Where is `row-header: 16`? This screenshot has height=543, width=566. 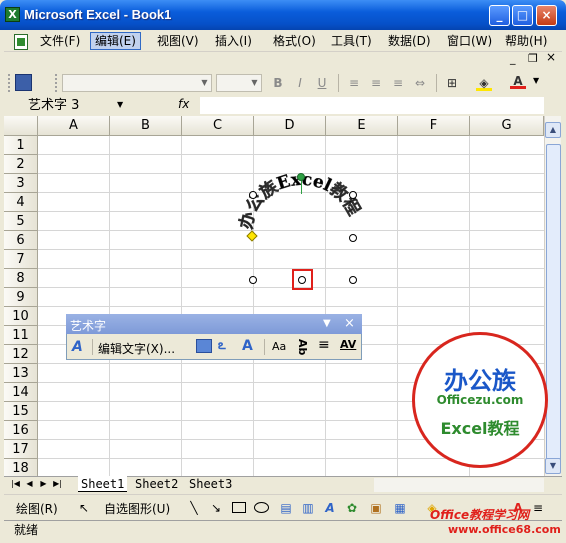 row-header: 16 is located at coordinates (21, 430).